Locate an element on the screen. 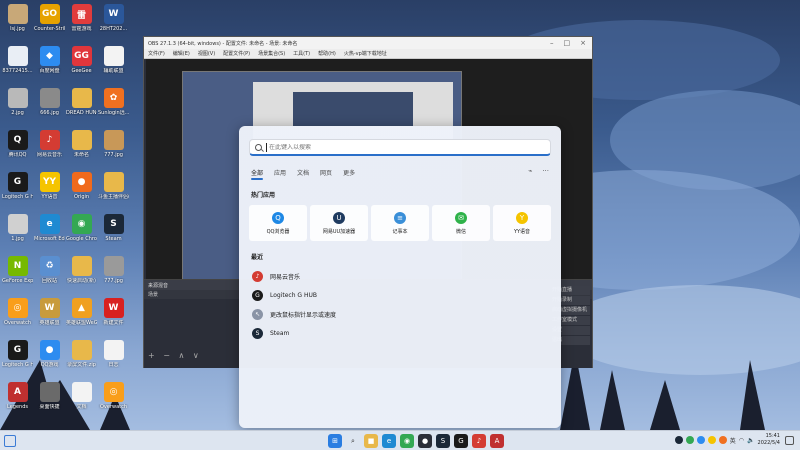 The image size is (800, 450). start-tab: 应用 is located at coordinates (280, 172).